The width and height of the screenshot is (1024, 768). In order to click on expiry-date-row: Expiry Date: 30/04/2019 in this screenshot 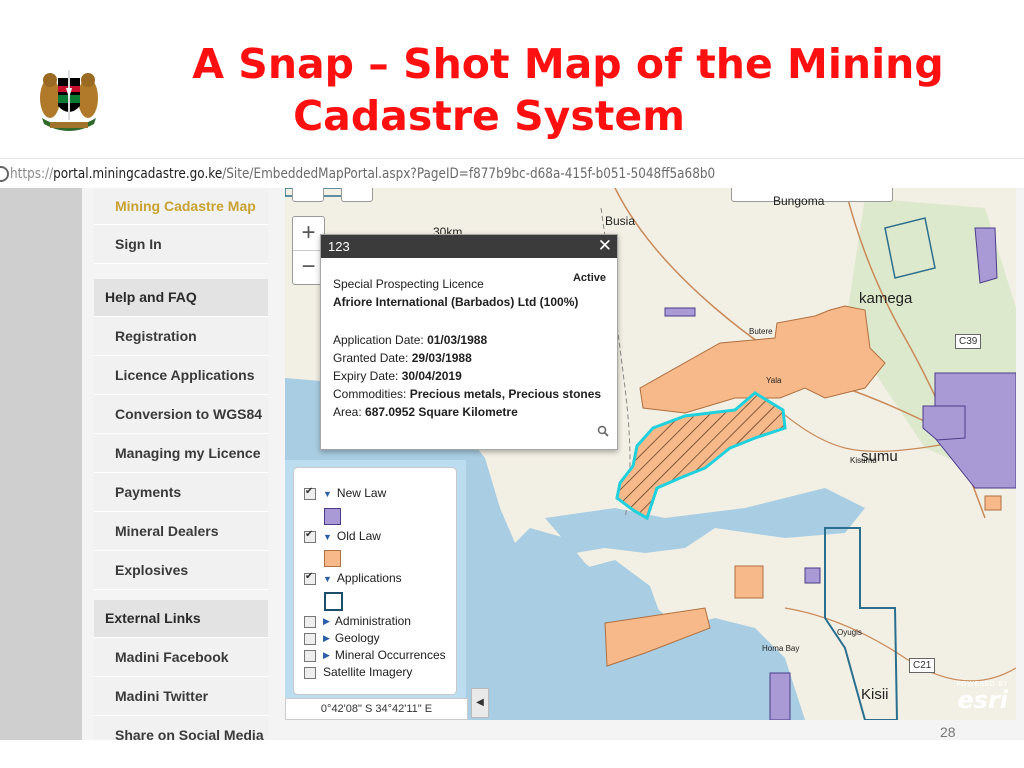, I will do `click(469, 376)`.